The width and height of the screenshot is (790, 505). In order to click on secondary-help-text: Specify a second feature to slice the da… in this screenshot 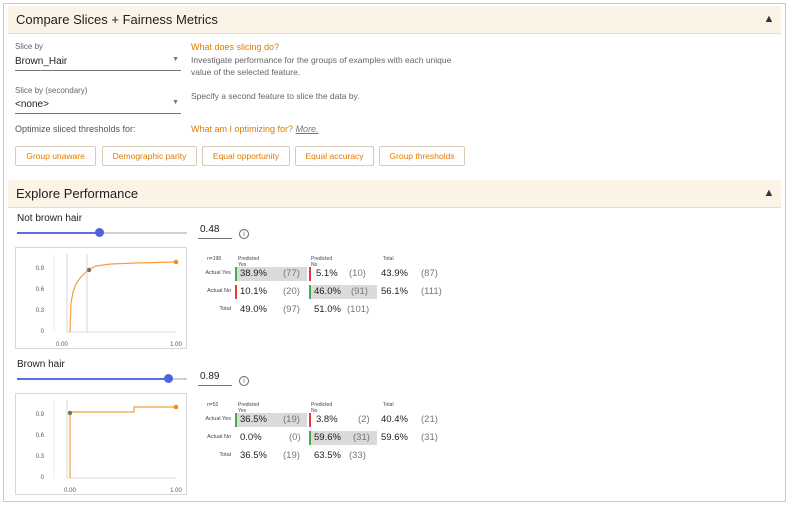, I will do `click(275, 96)`.